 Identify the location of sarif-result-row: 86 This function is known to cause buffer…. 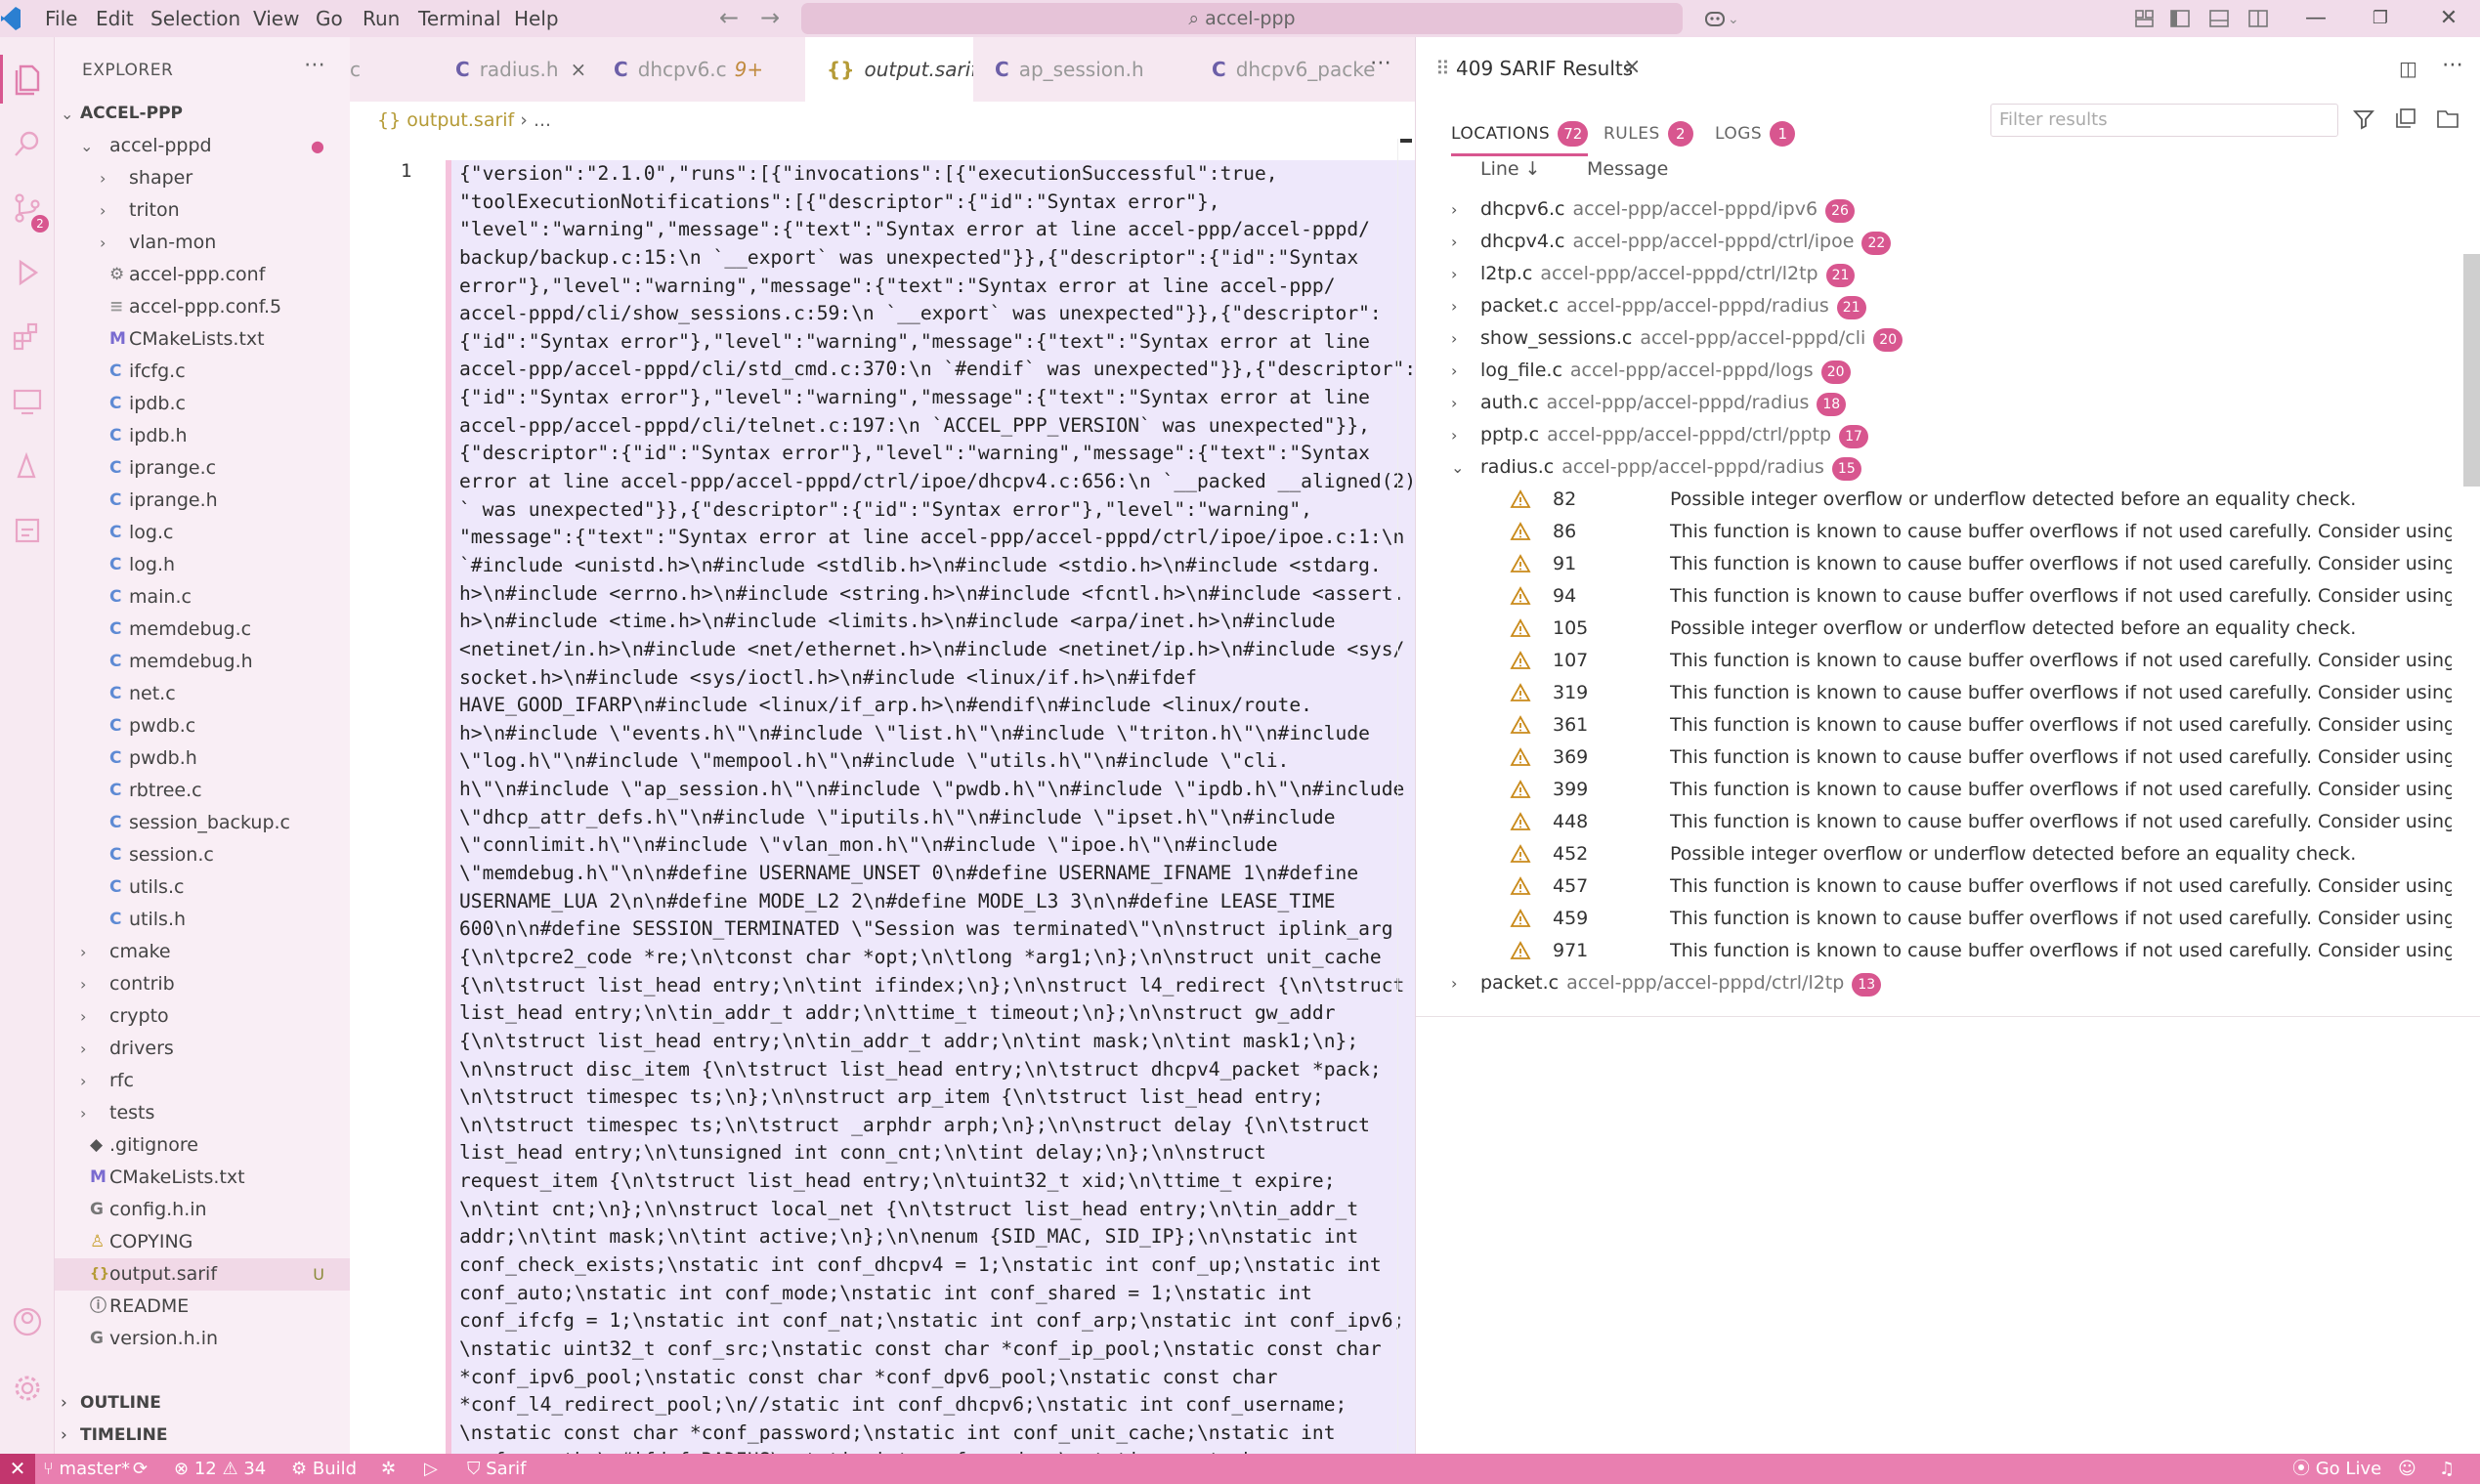
(1934, 532).